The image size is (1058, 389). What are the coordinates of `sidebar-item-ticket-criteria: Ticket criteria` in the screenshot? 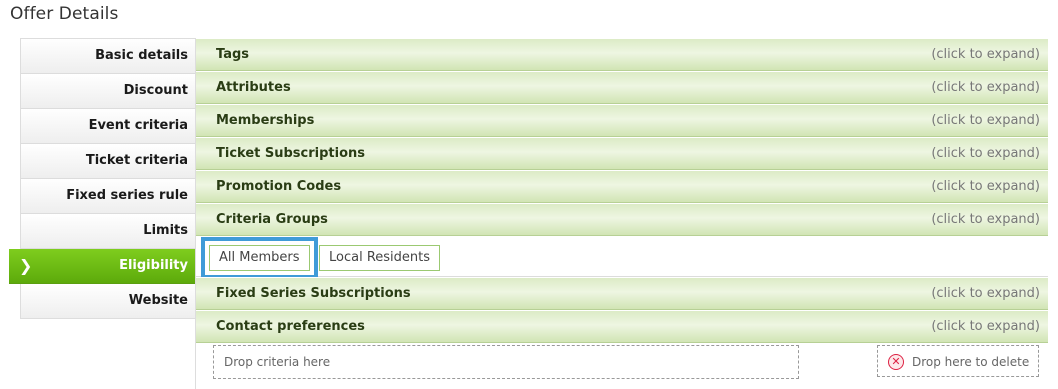 It's located at (108, 161).